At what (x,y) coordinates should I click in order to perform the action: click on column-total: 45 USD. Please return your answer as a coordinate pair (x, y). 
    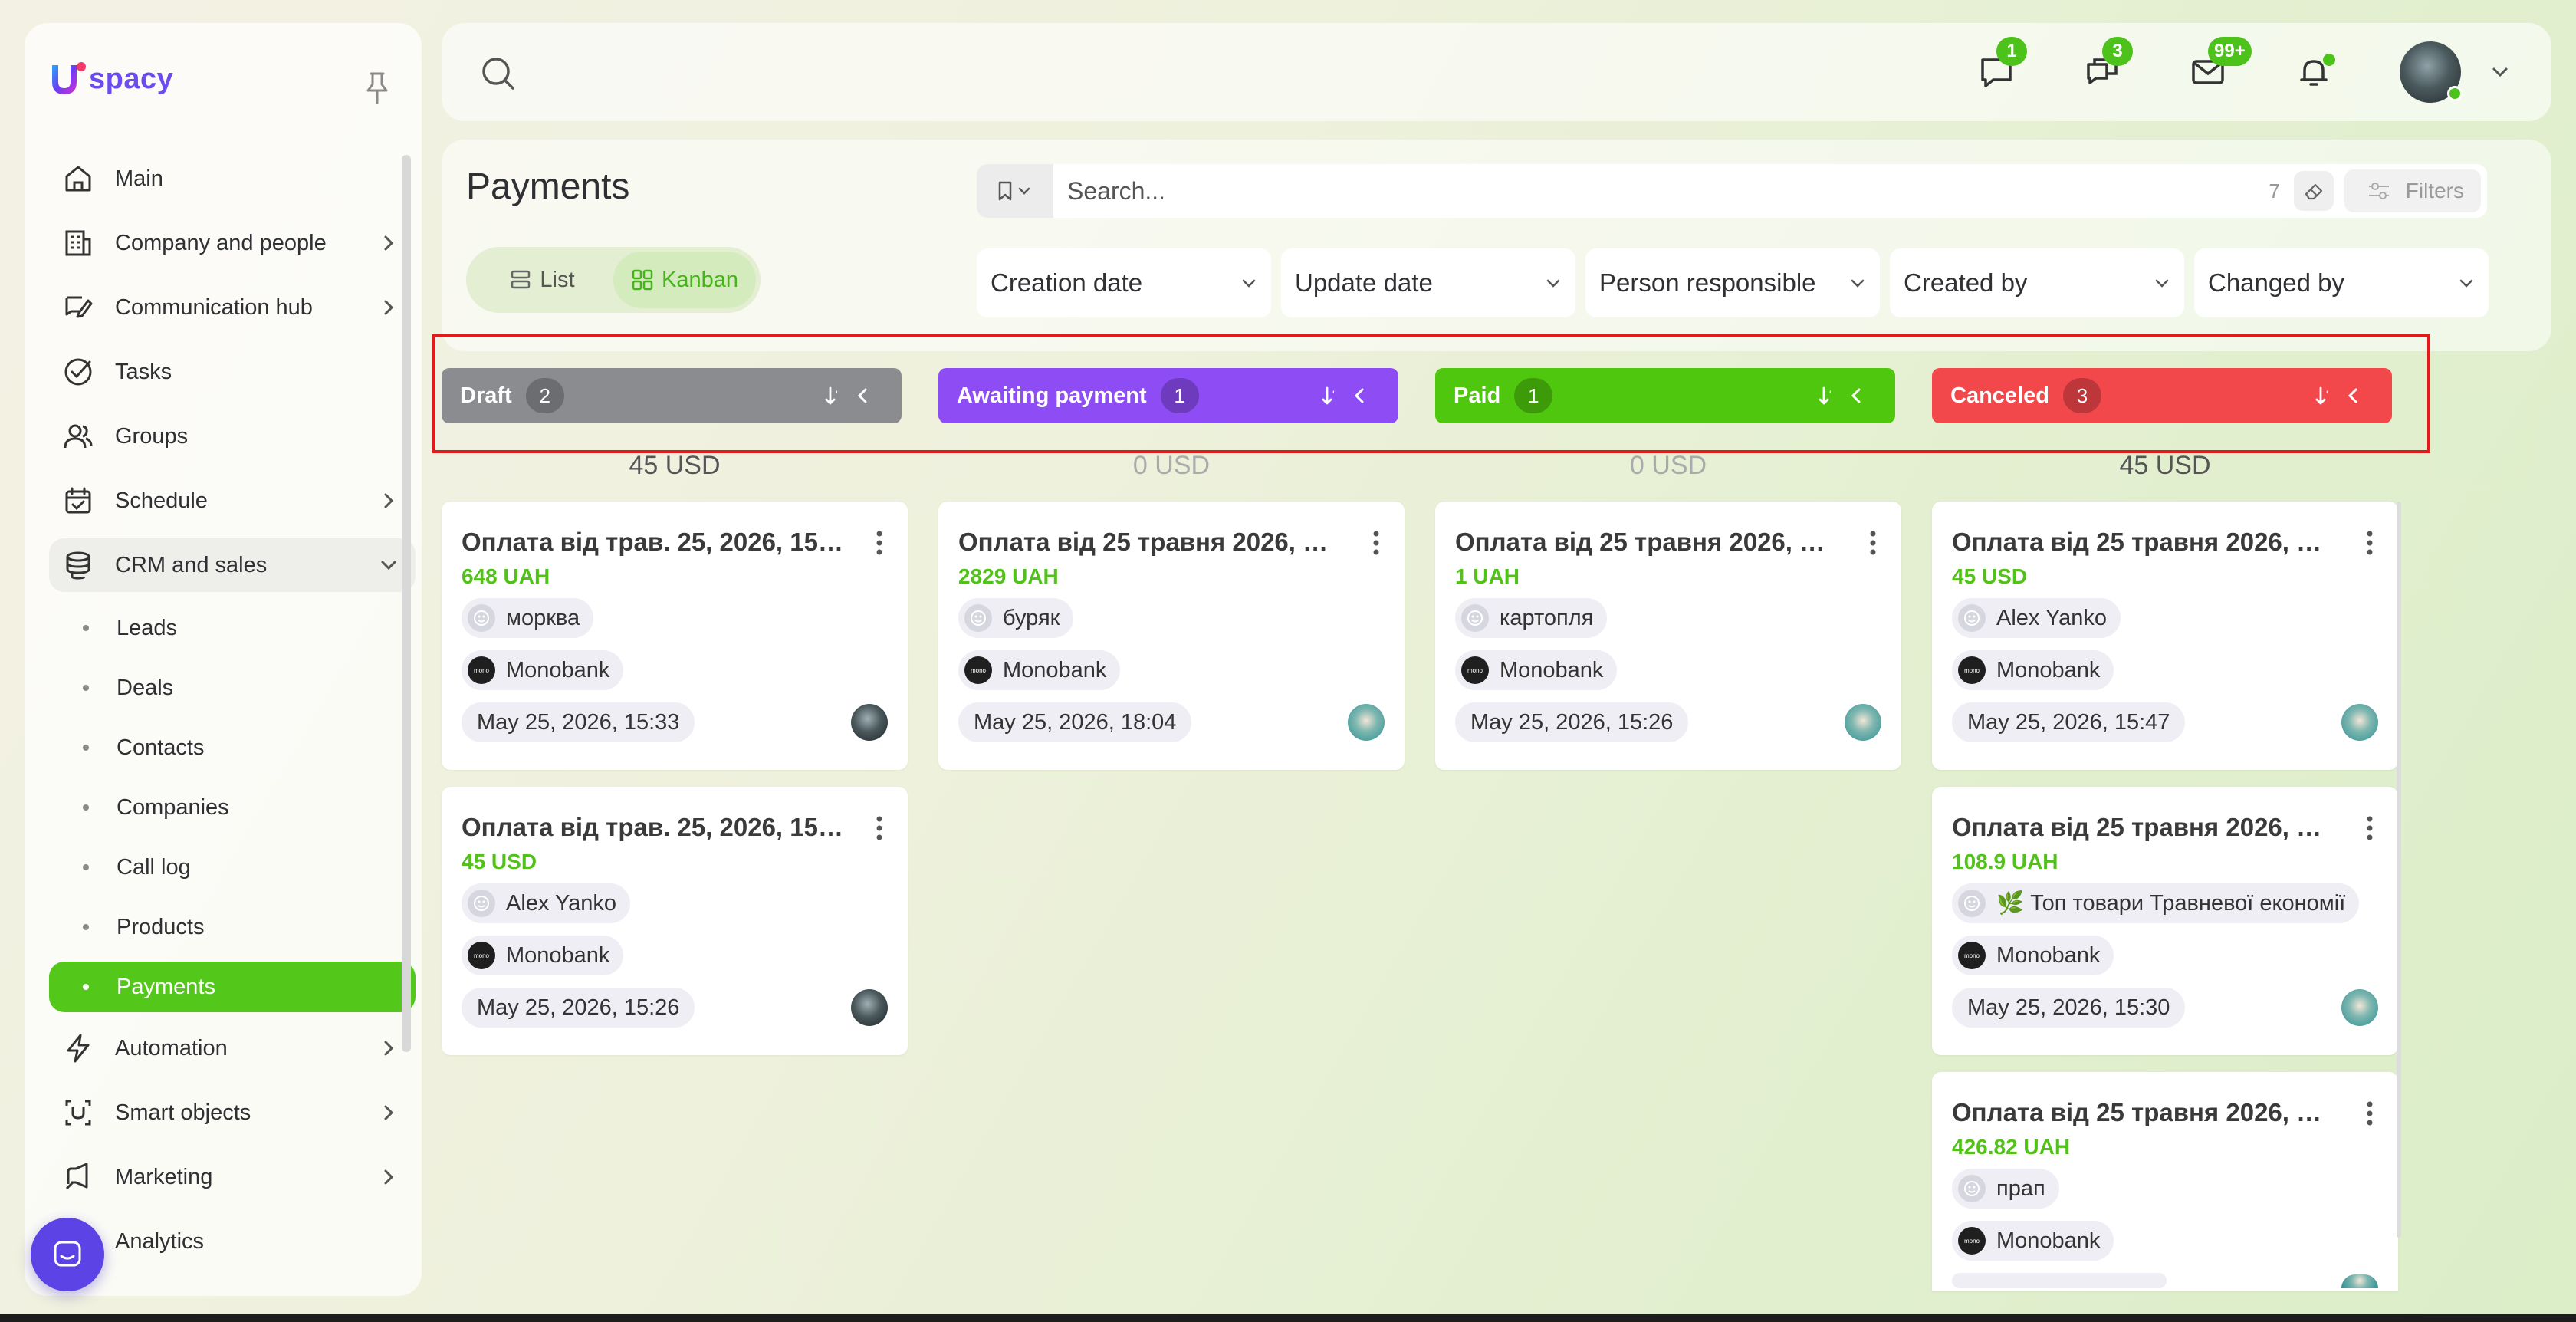
    Looking at the image, I should click on (2165, 466).